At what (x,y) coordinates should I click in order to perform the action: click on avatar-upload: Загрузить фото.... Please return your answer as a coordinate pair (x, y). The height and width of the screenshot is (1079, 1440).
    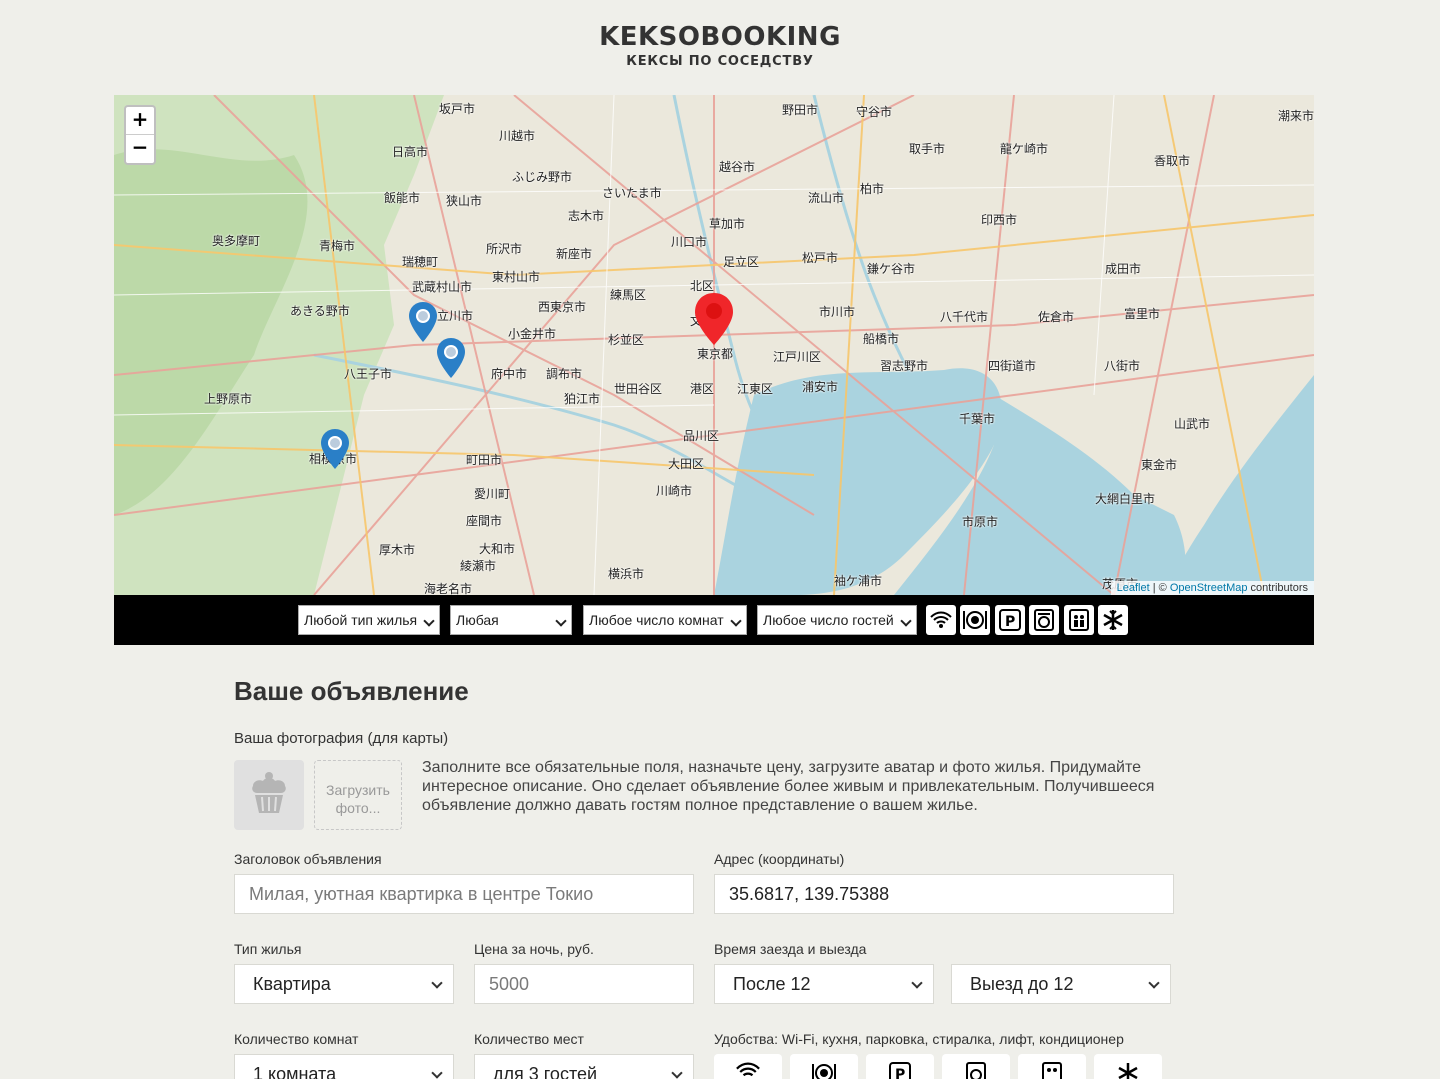
    Looking at the image, I should click on (358, 795).